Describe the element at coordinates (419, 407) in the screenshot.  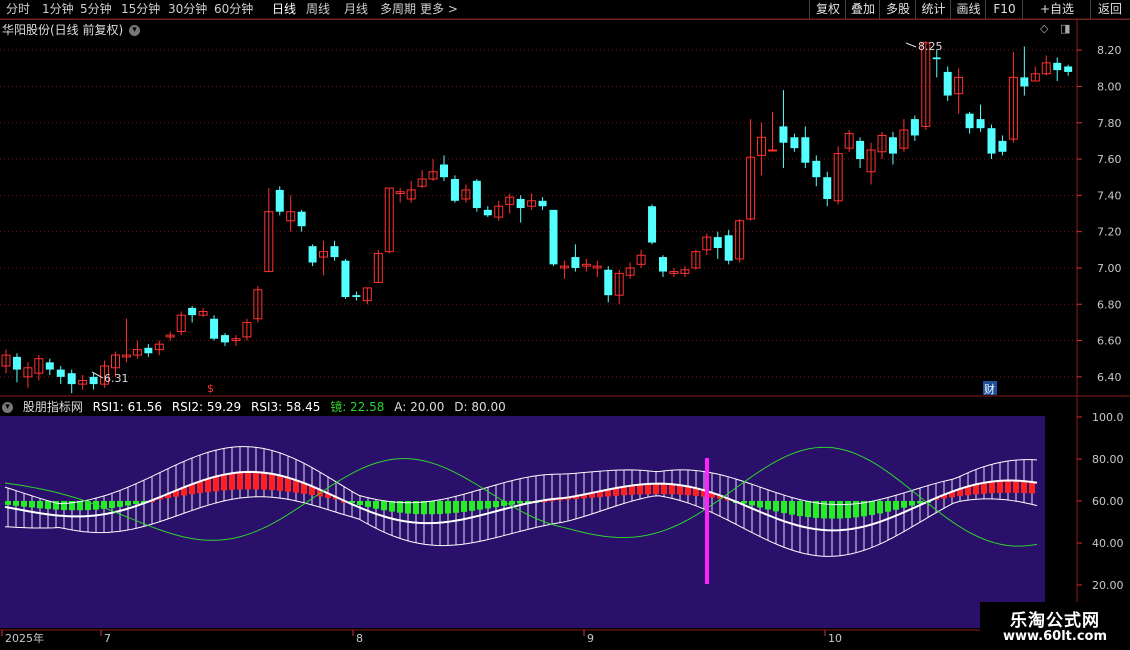
I see `a-value: A: 20.00` at that location.